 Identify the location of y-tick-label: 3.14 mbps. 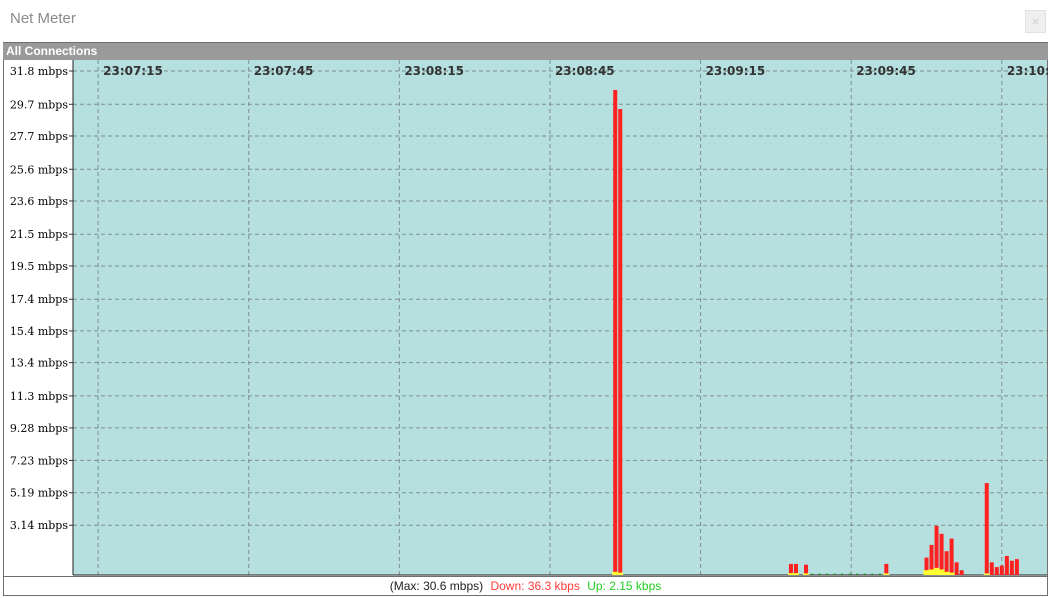
(39, 525).